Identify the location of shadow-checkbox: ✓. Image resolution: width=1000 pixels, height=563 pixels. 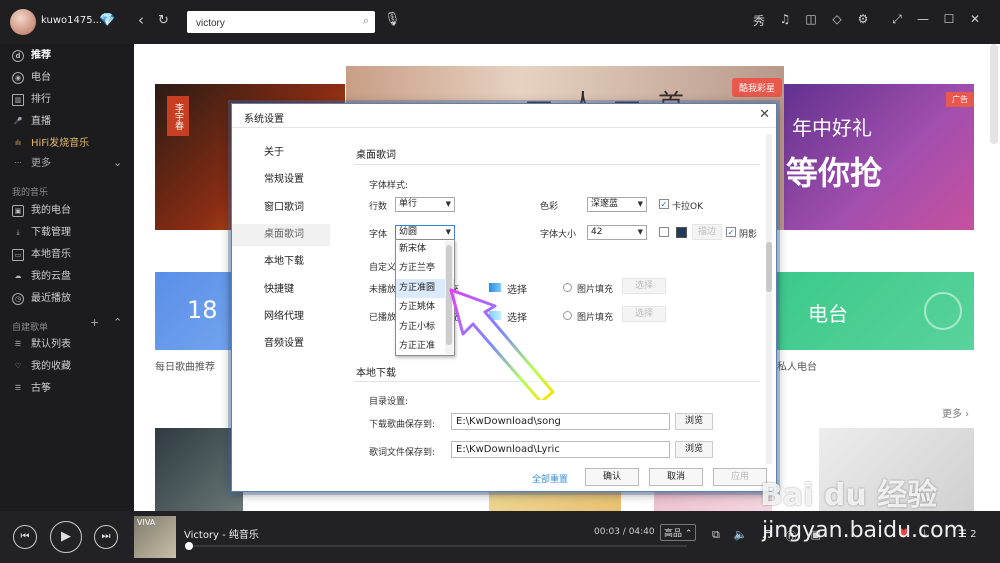
(731, 232).